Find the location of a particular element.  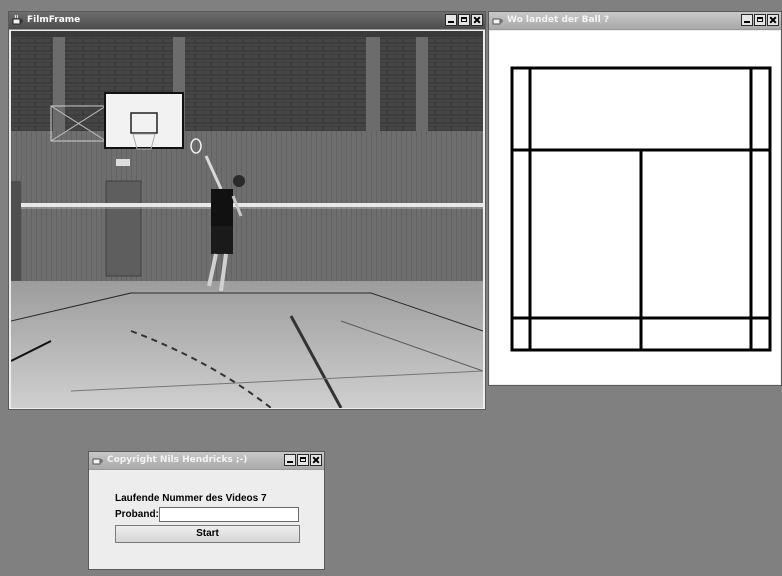

badminton-net is located at coordinates (247, 205).